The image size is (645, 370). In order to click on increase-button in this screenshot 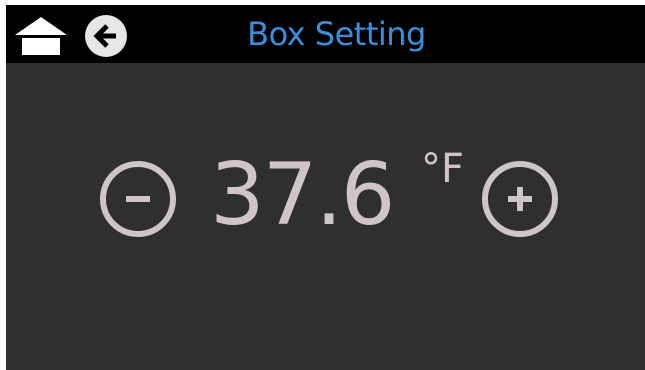, I will do `click(520, 199)`.